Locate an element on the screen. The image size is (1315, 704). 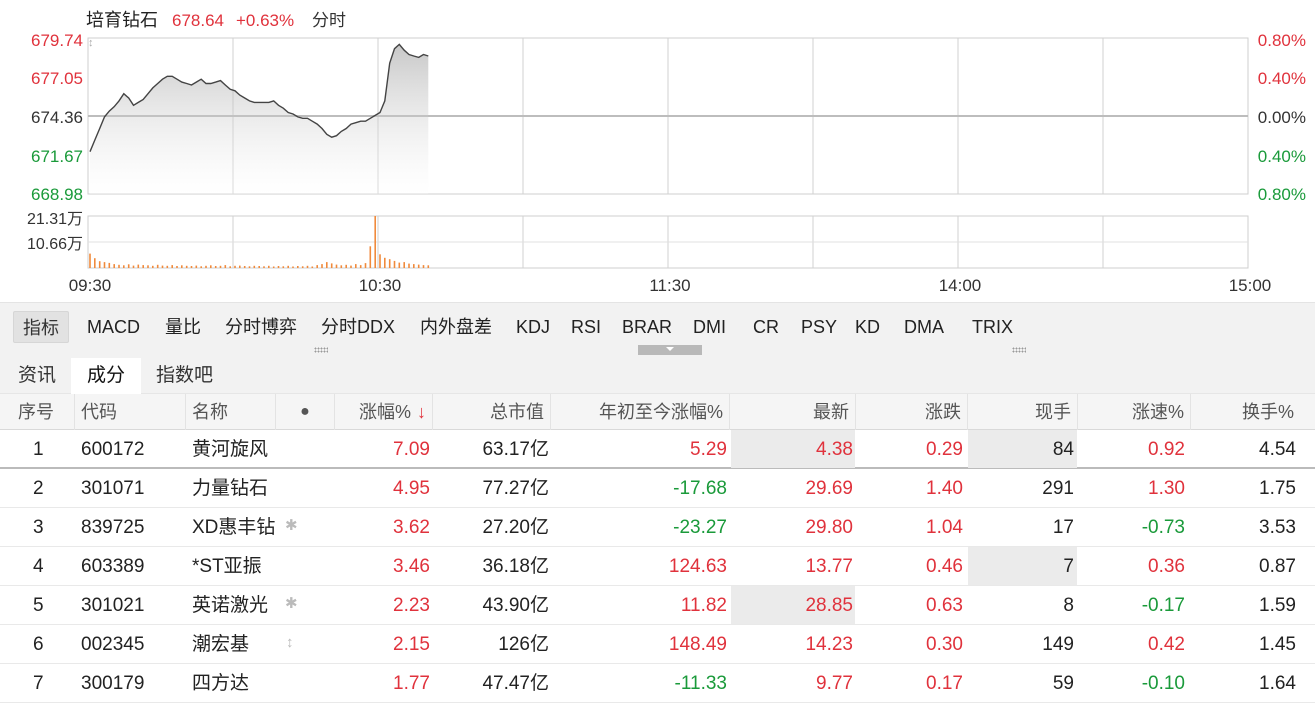
pct-label: 0.00% is located at coordinates (1282, 117).